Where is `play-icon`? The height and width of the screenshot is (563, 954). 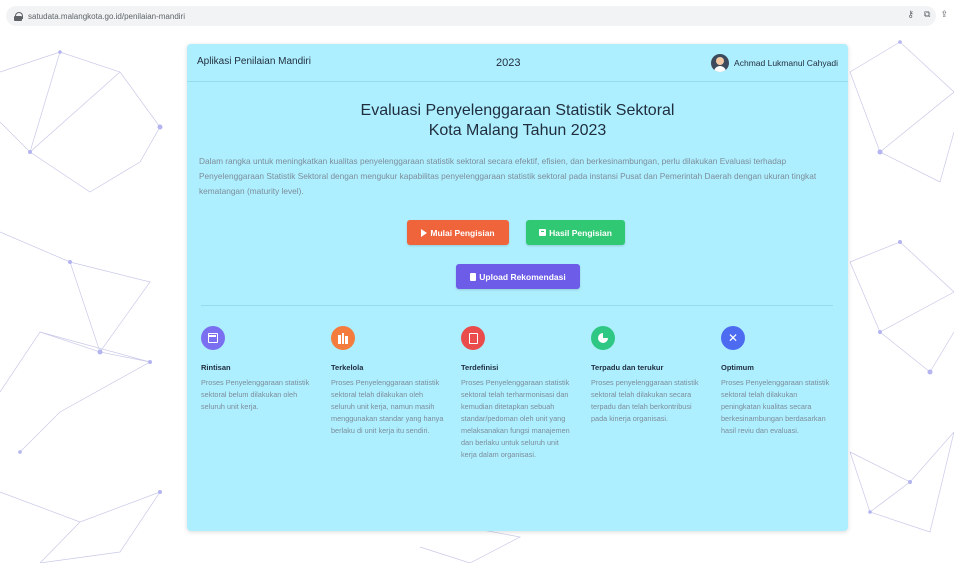 play-icon is located at coordinates (424, 232).